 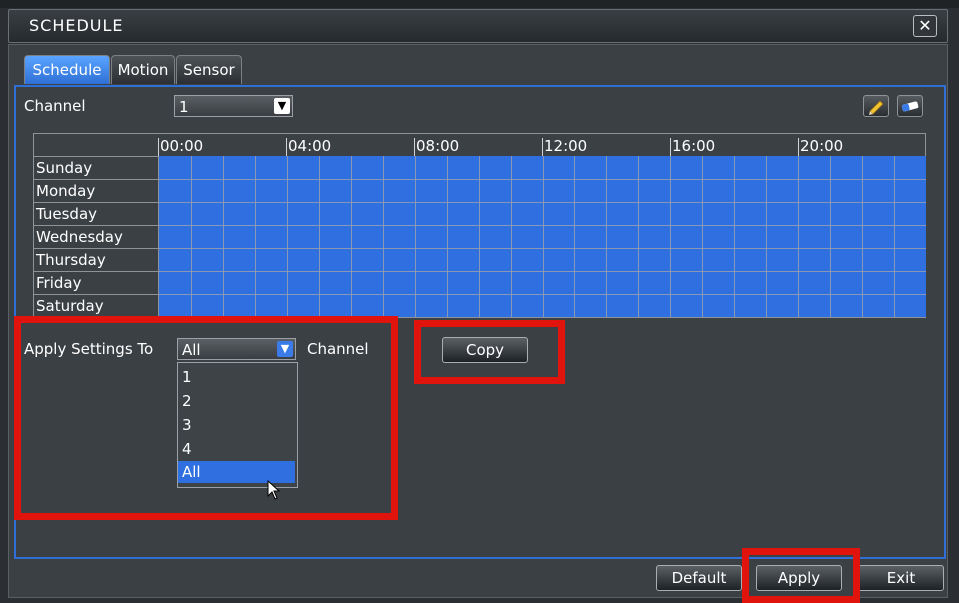 I want to click on day-label-friday: Friday, so click(x=96, y=282).